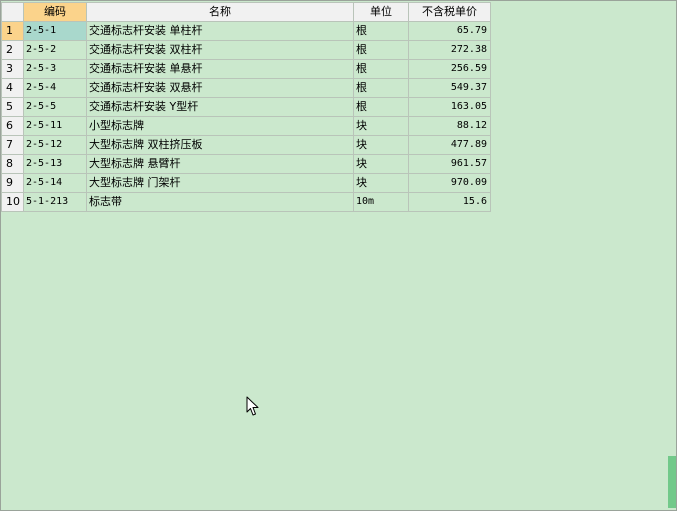  Describe the element at coordinates (55, 50) in the screenshot. I see `code-cell: 2-5-2` at that location.